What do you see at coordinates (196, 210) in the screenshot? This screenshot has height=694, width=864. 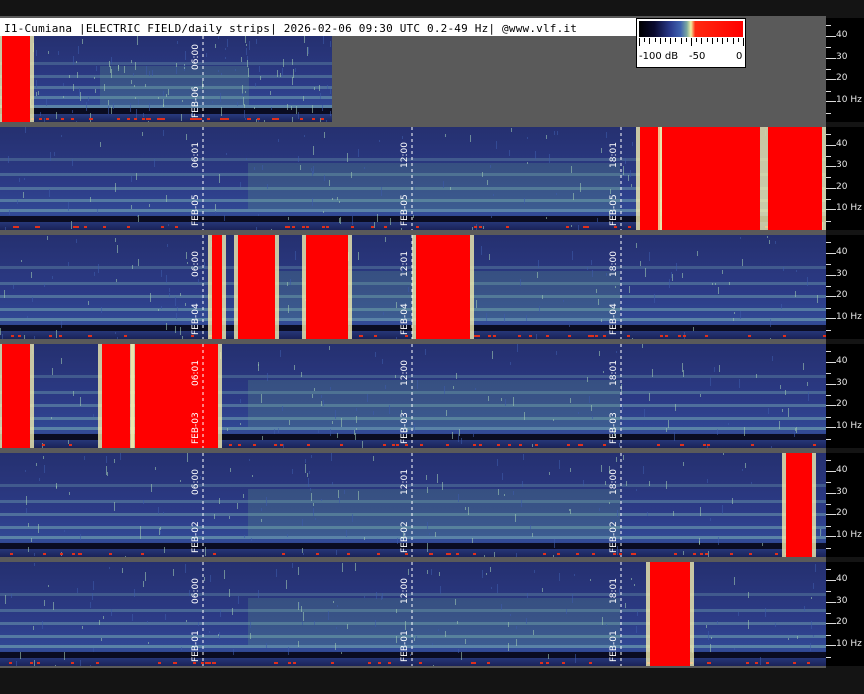 I see `strip-date-label: FEB-05` at bounding box center [196, 210].